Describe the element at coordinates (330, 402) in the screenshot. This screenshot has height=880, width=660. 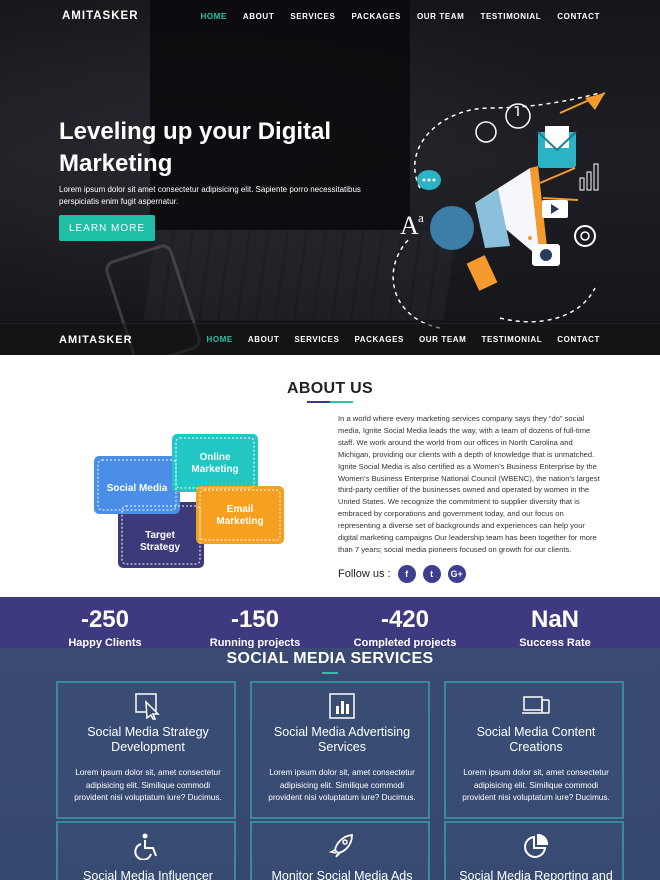
I see `about-underline` at that location.